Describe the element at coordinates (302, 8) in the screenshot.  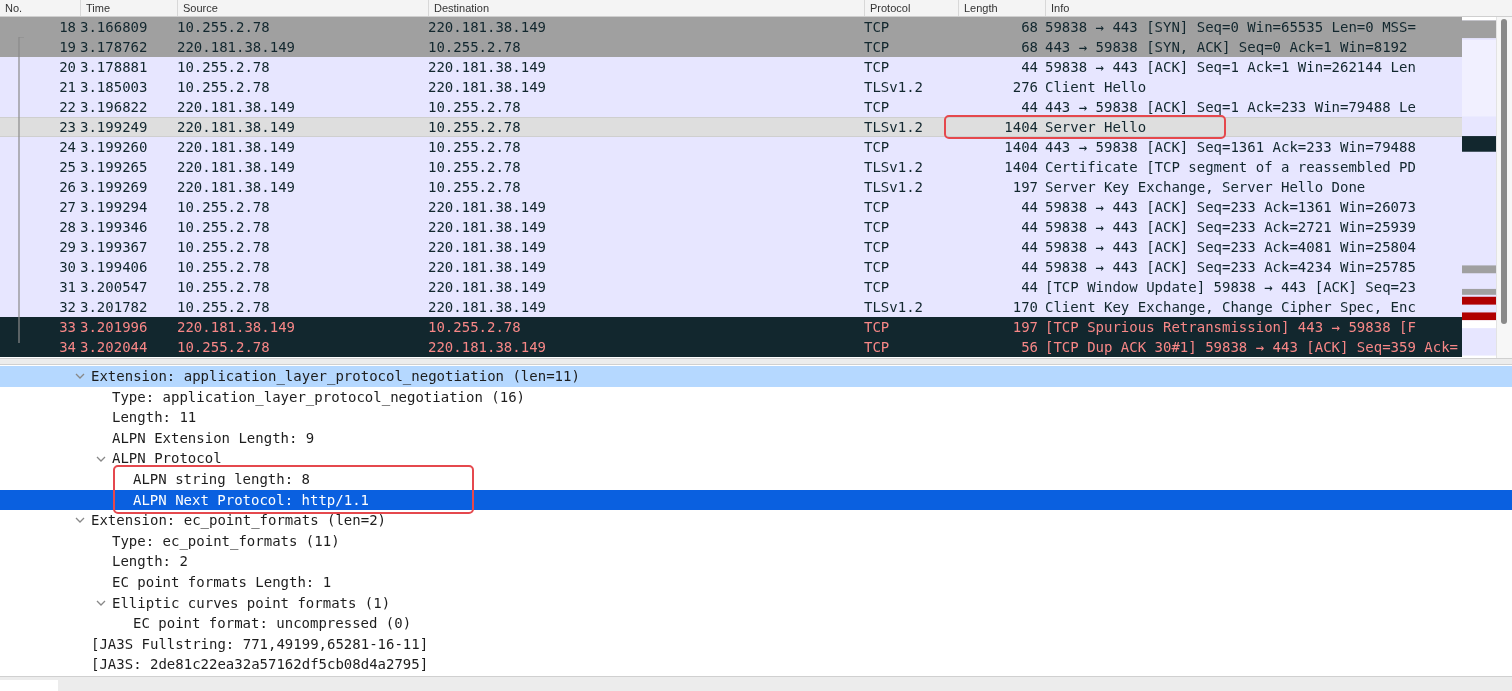
I see `column-header: Source` at that location.